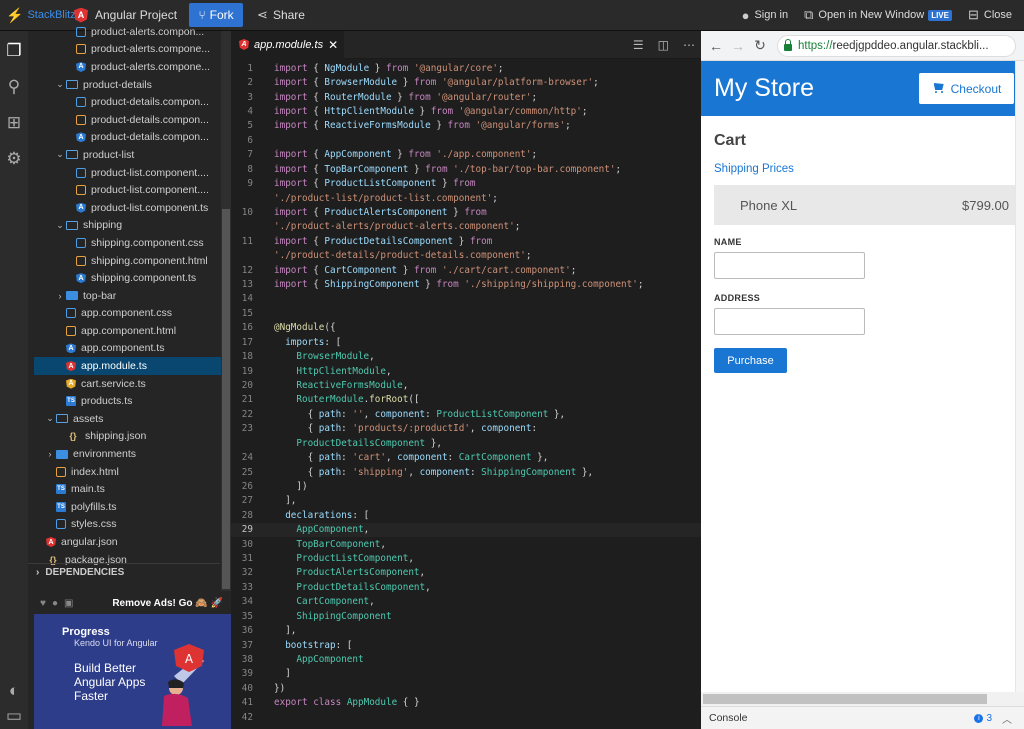  Describe the element at coordinates (466, 356) in the screenshot. I see `code-line: 18 BrowserModule,` at that location.